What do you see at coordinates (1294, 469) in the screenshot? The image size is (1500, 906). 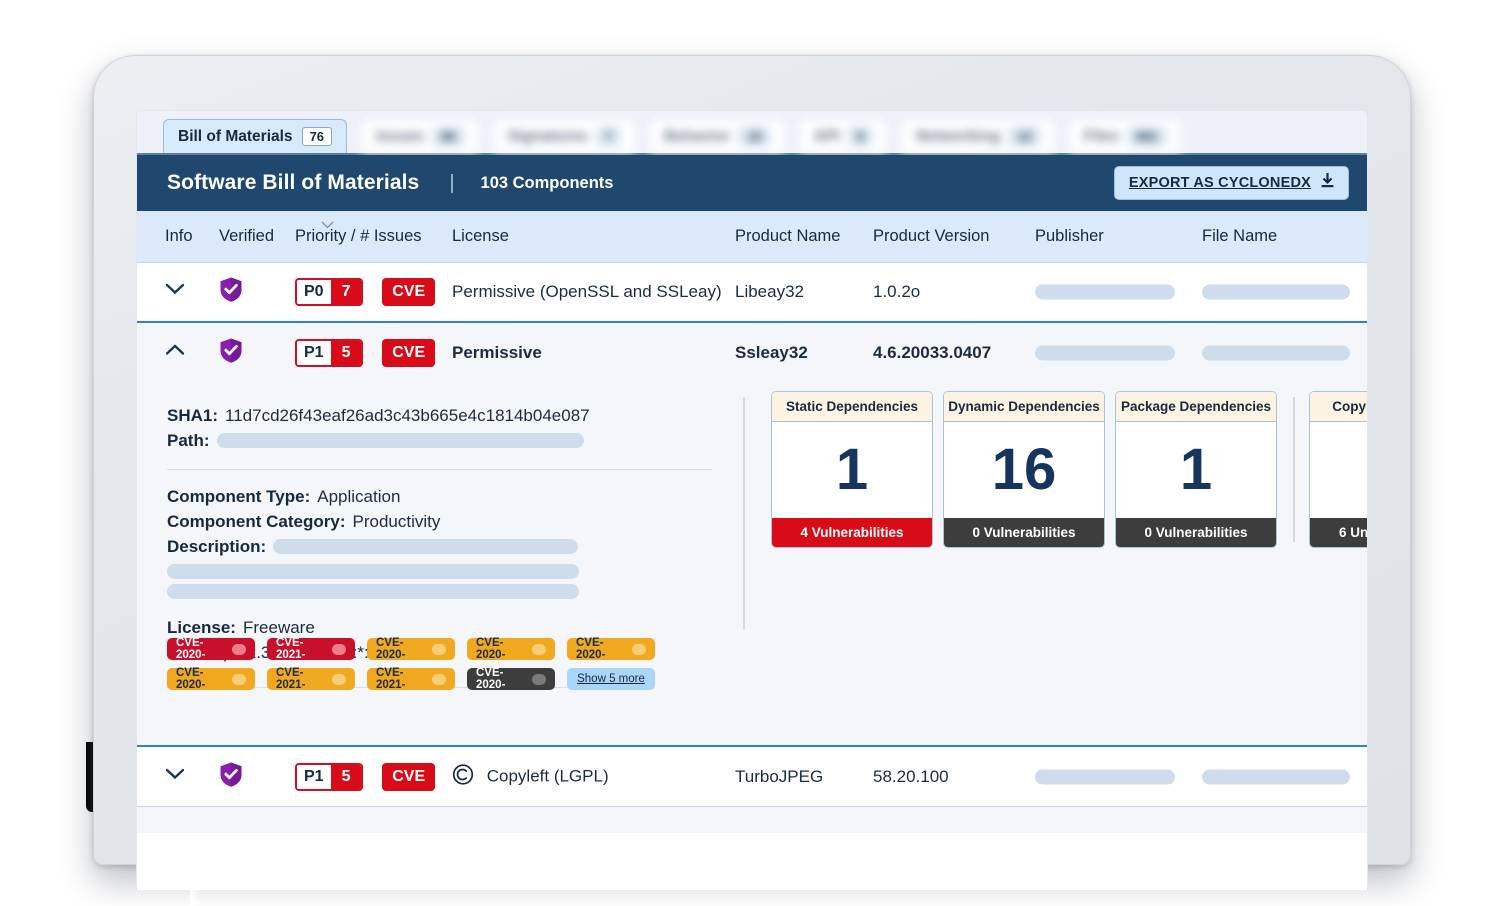 I see `cards-vertical-divider` at bounding box center [1294, 469].